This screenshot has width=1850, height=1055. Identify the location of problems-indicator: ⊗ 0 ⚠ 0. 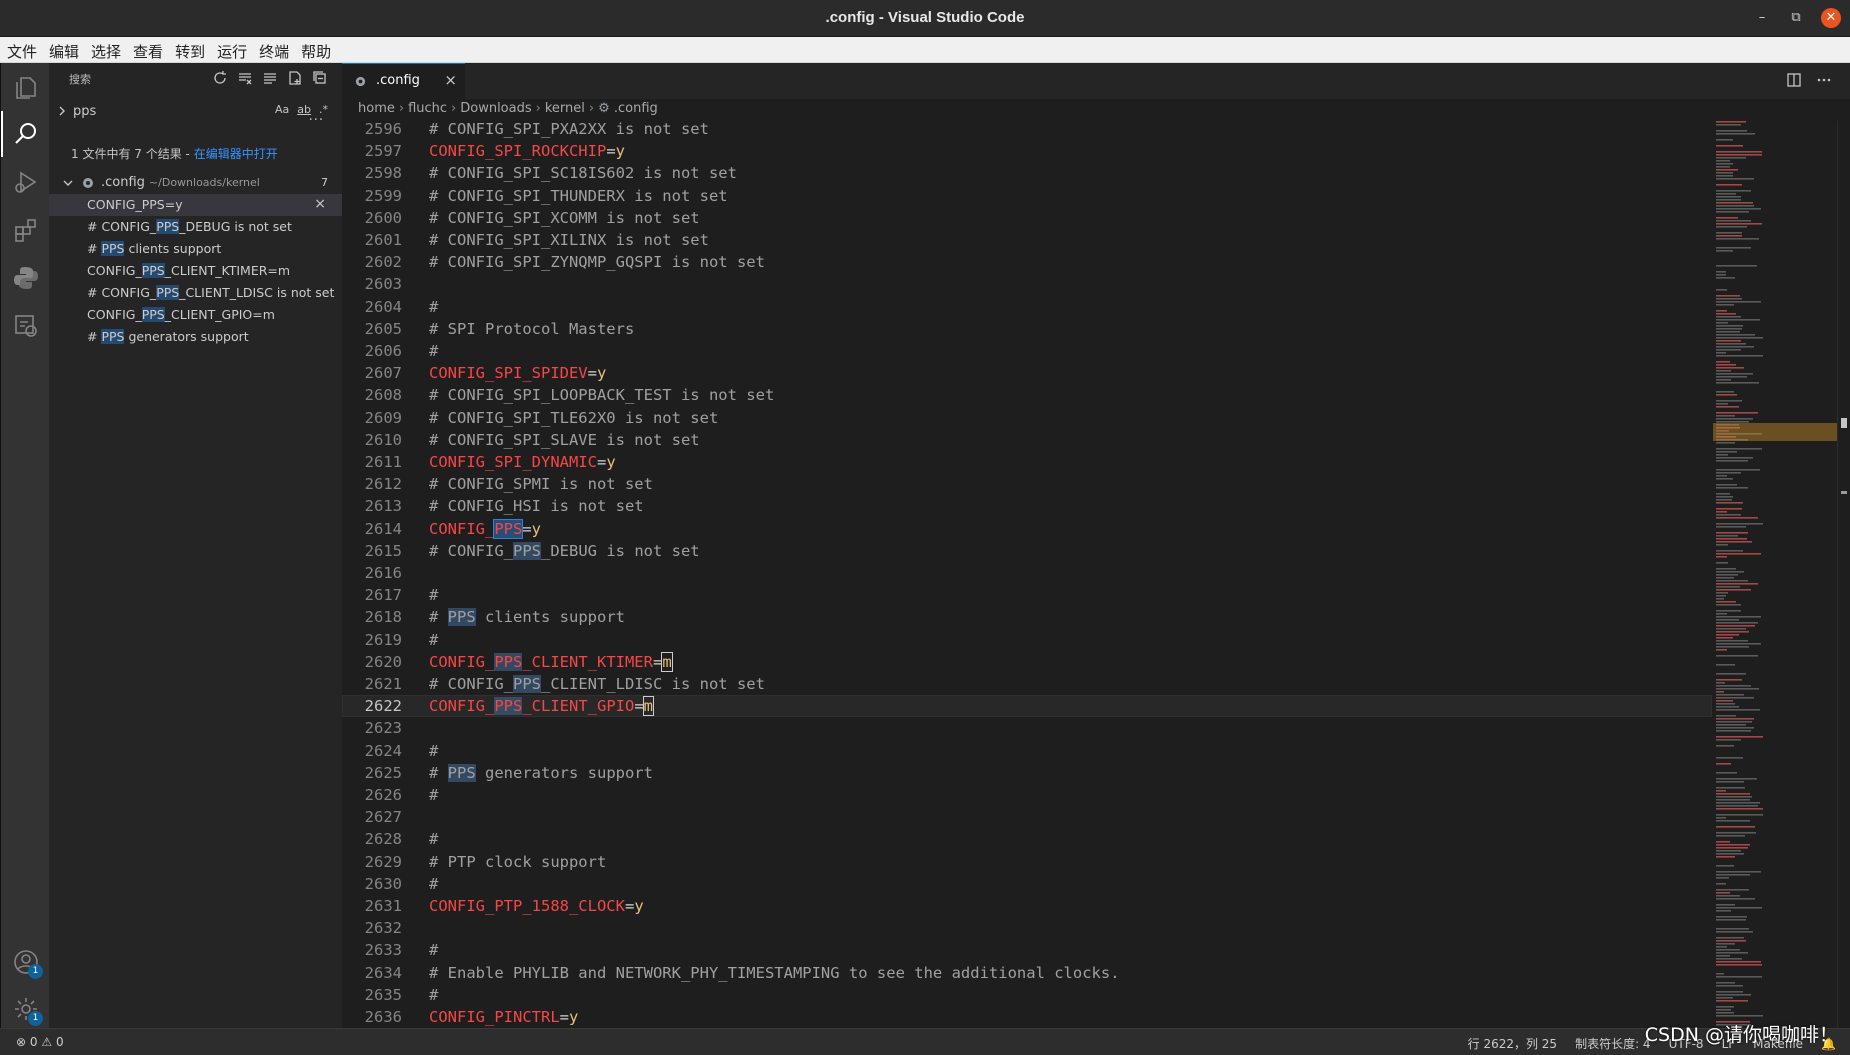
(40, 1042).